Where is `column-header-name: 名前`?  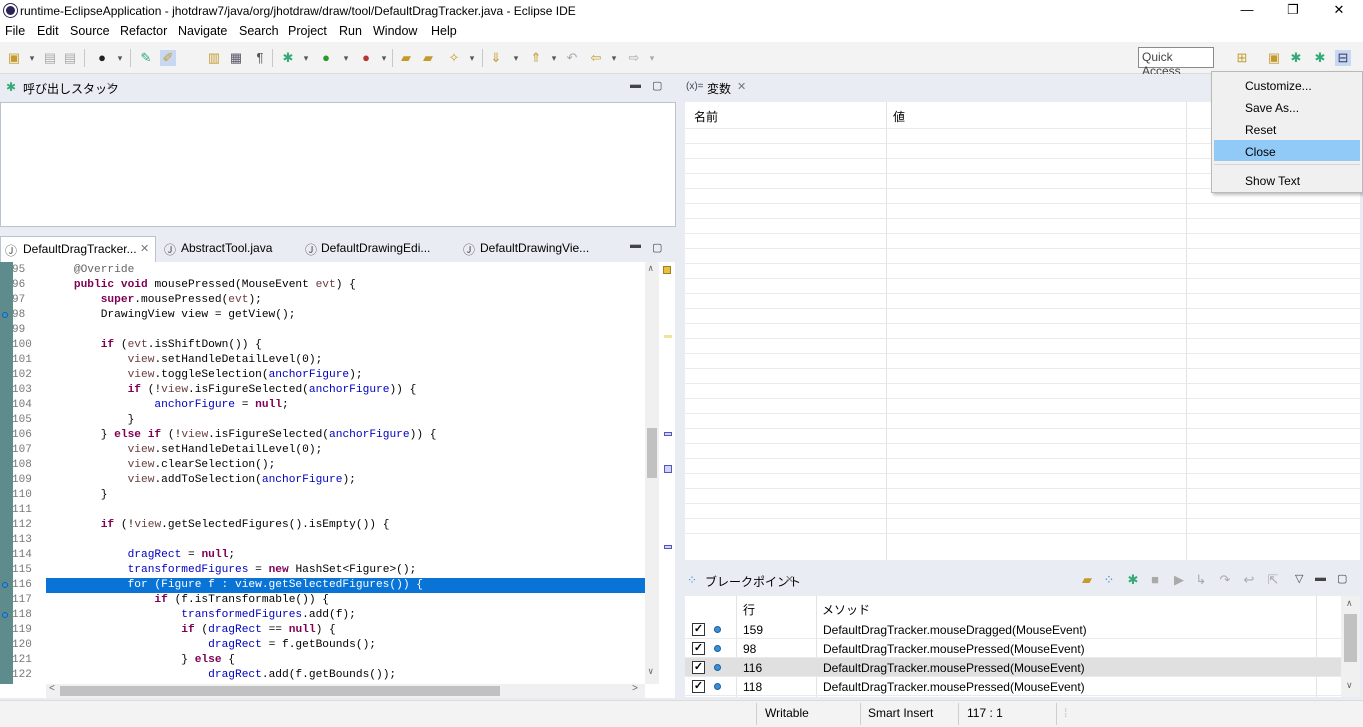
column-header-name: 名前 is located at coordinates (706, 116).